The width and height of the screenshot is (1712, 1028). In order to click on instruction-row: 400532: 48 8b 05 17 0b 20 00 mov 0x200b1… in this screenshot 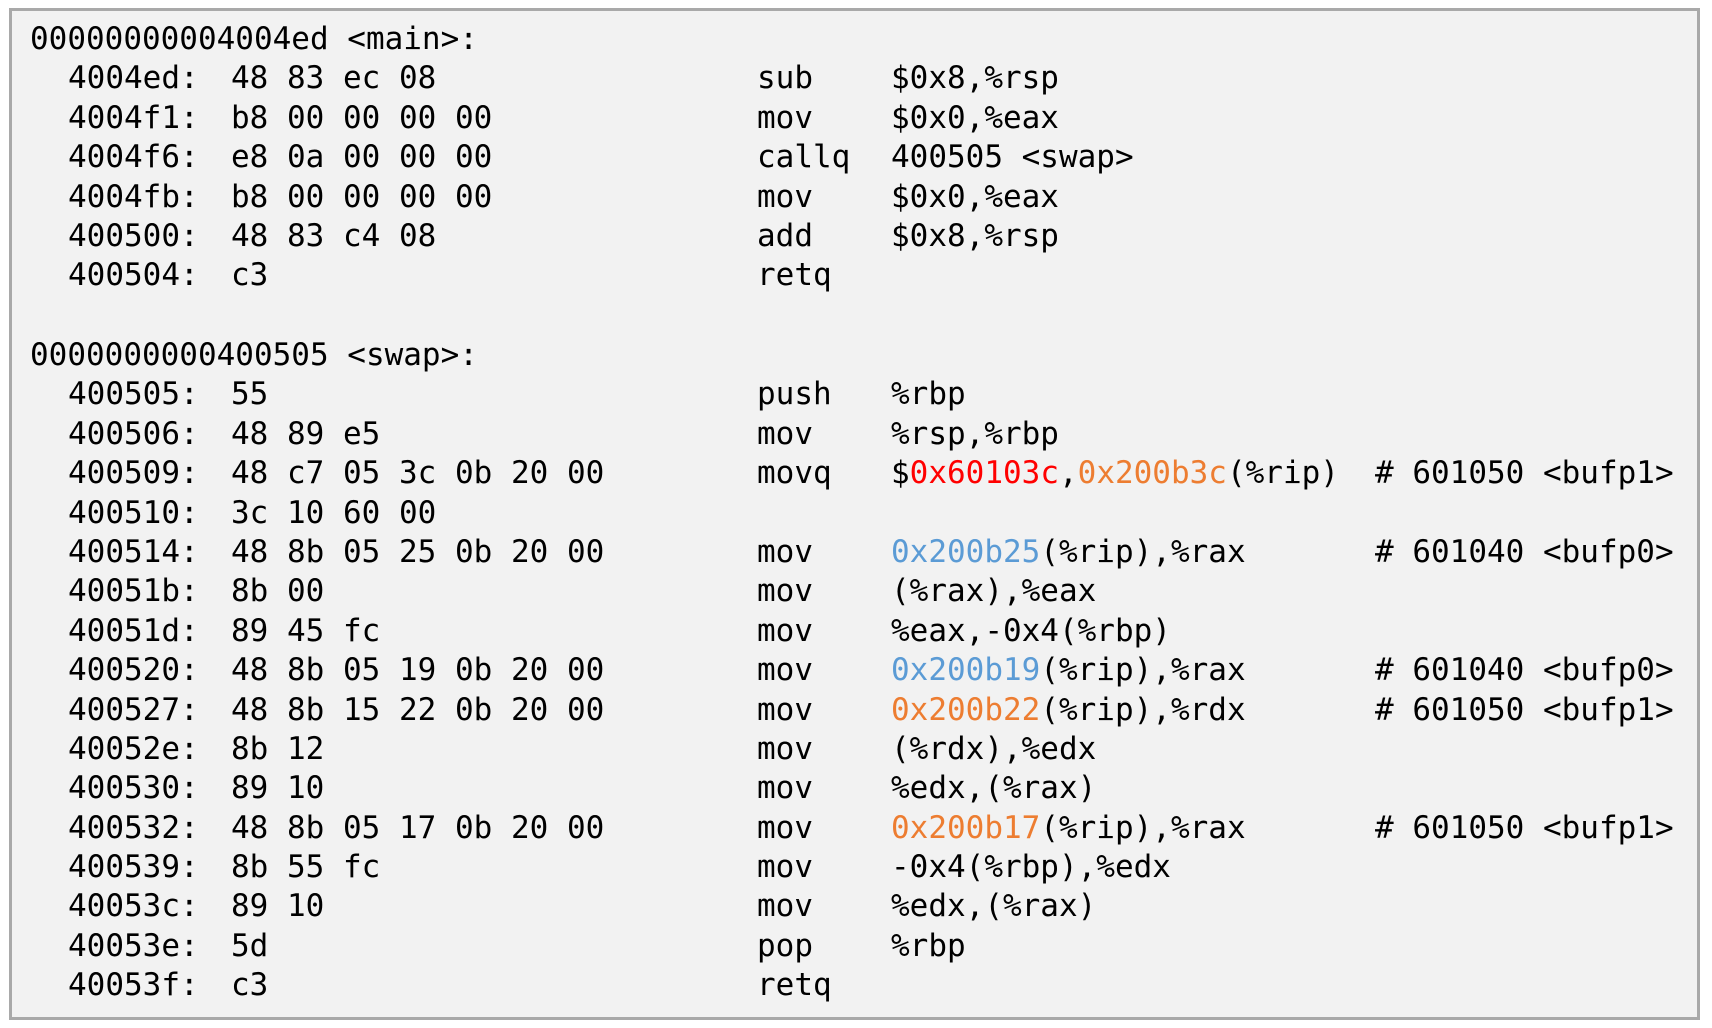, I will do `click(863, 828)`.